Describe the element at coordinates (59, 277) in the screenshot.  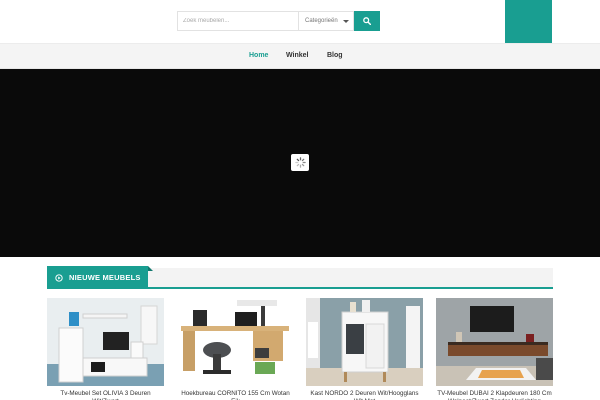
I see `circle-play-icon` at that location.